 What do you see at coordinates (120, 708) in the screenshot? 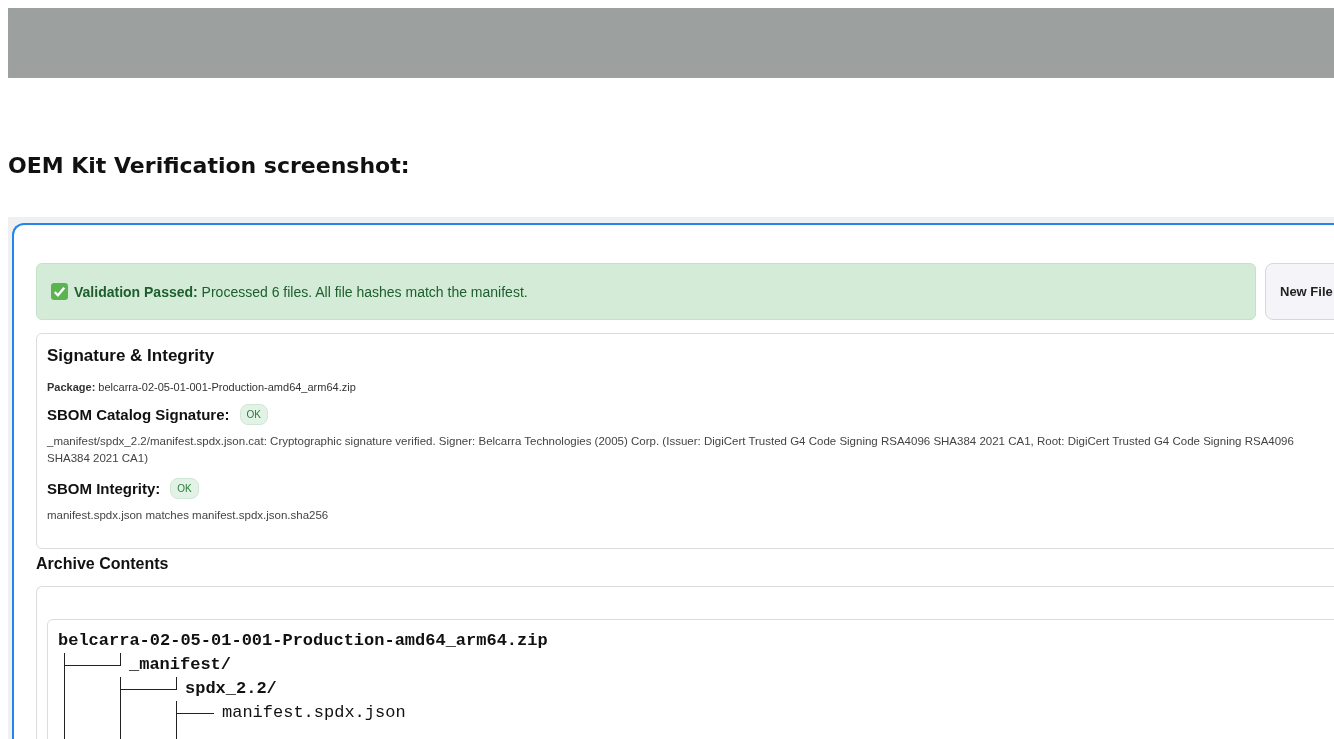
I see `tree-line` at bounding box center [120, 708].